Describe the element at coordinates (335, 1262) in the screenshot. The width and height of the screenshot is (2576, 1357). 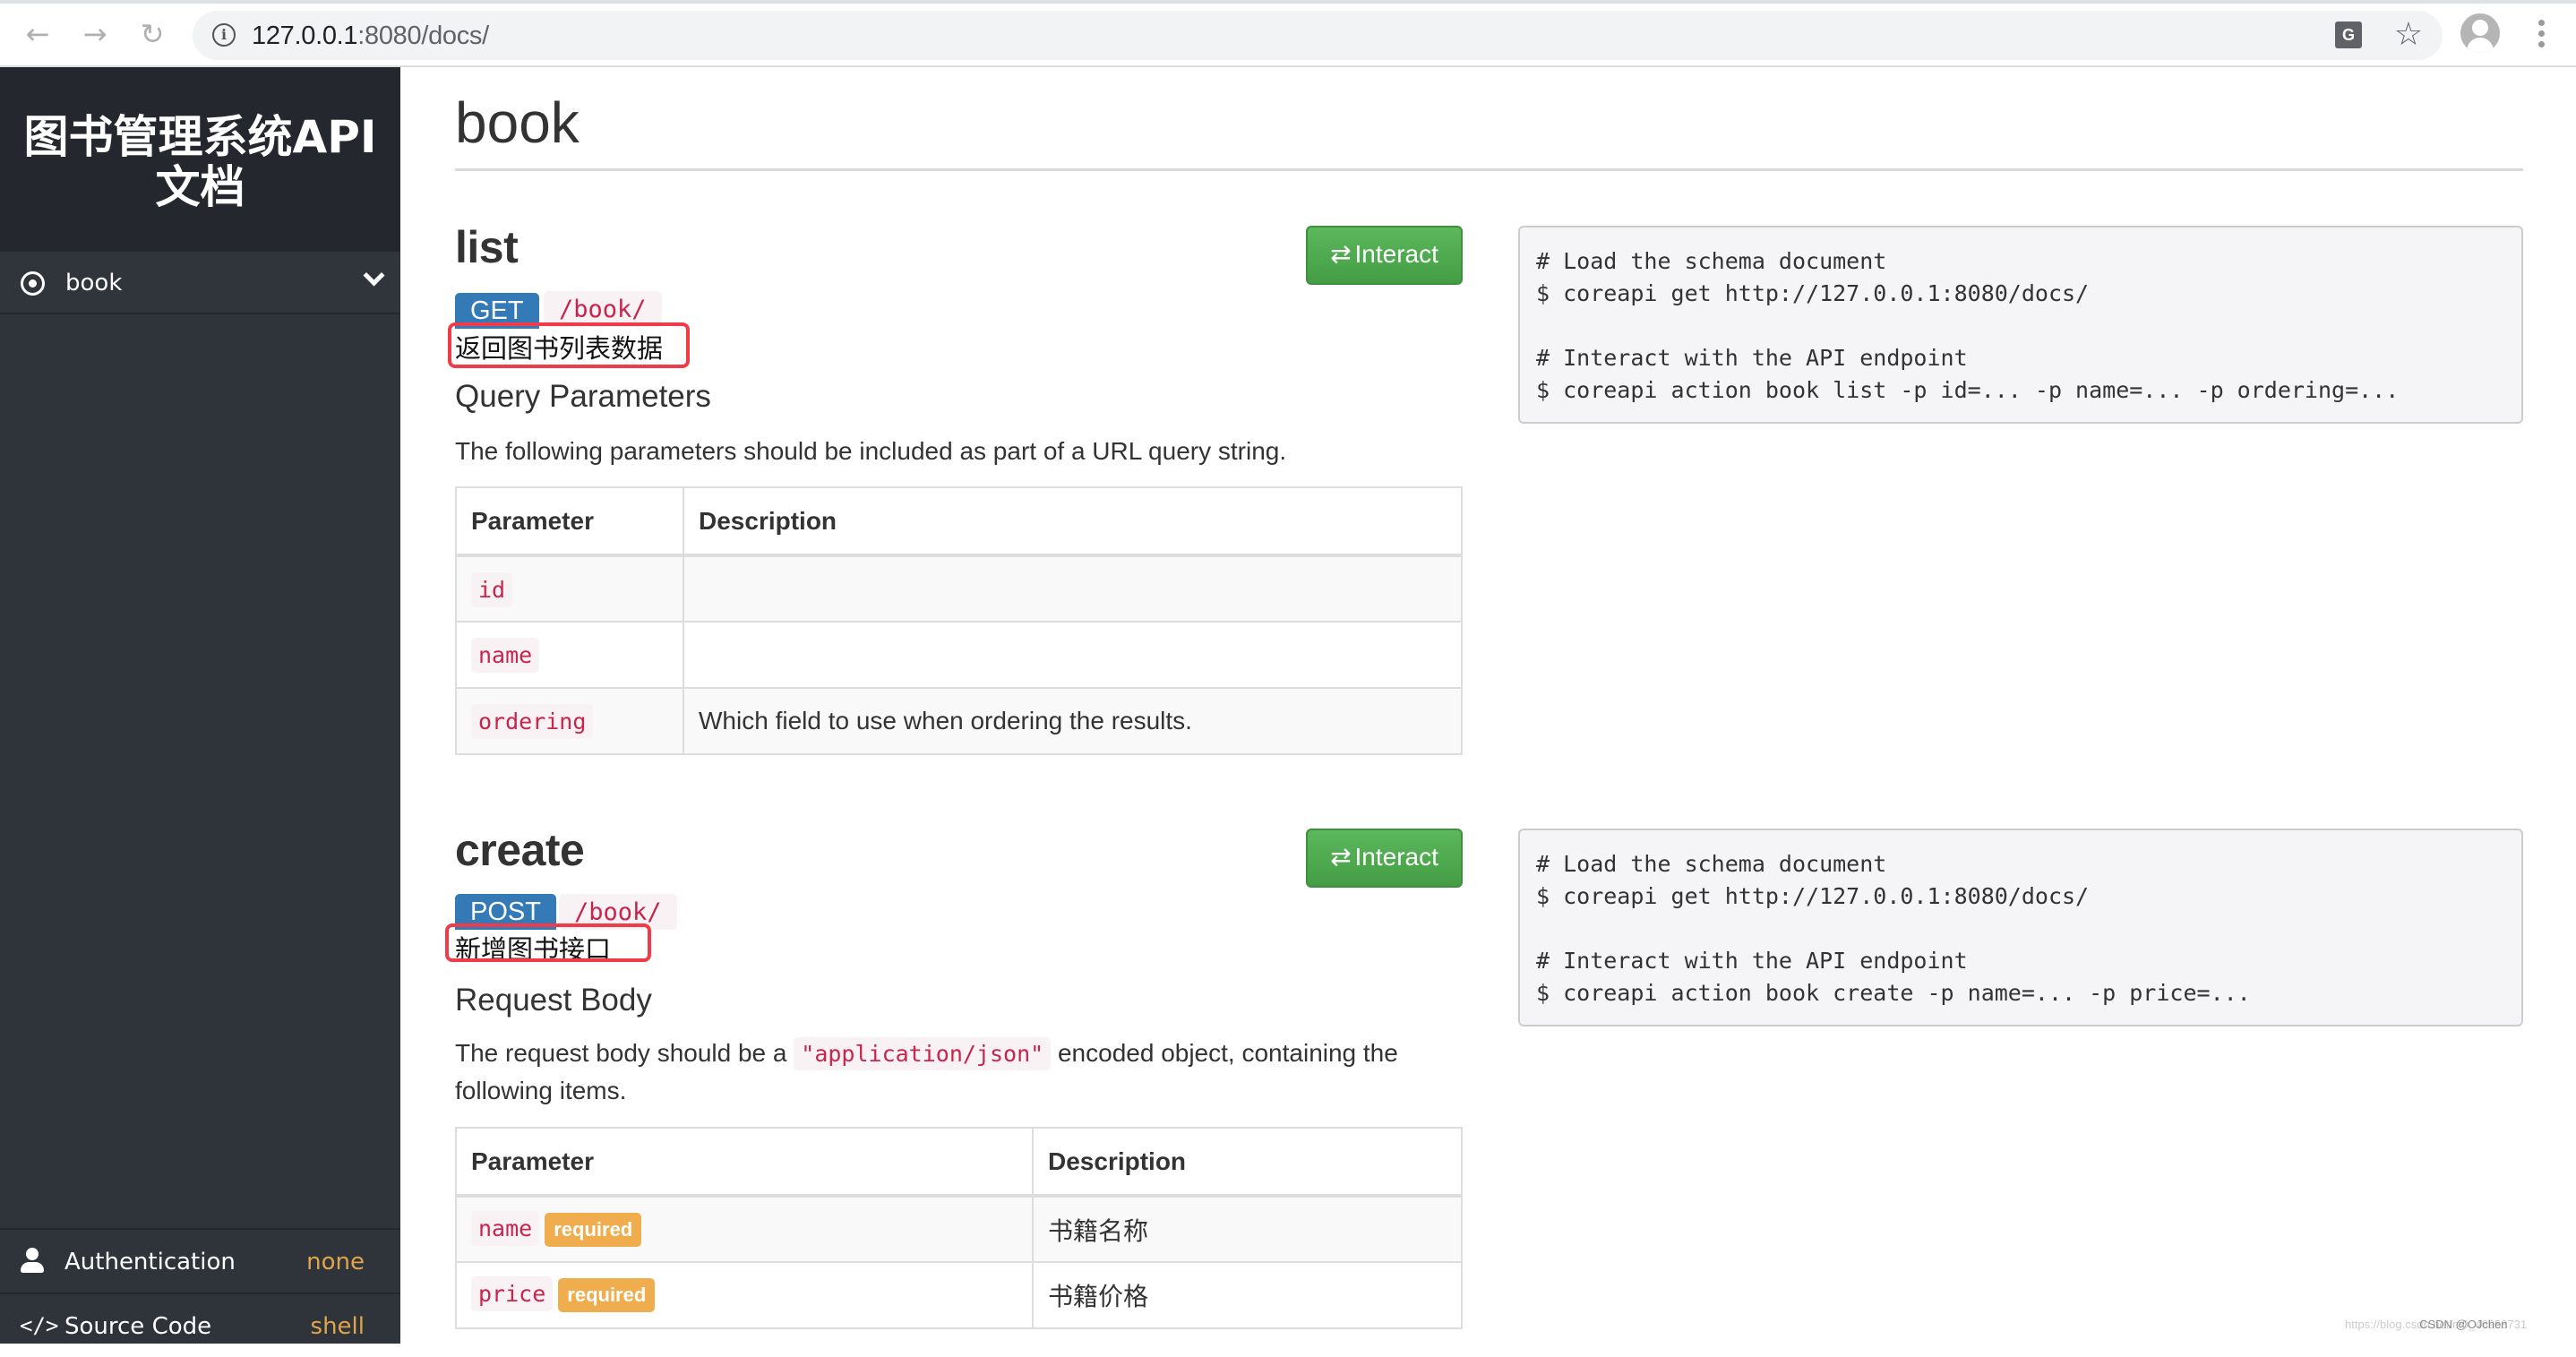
I see `authentication-value: none` at that location.